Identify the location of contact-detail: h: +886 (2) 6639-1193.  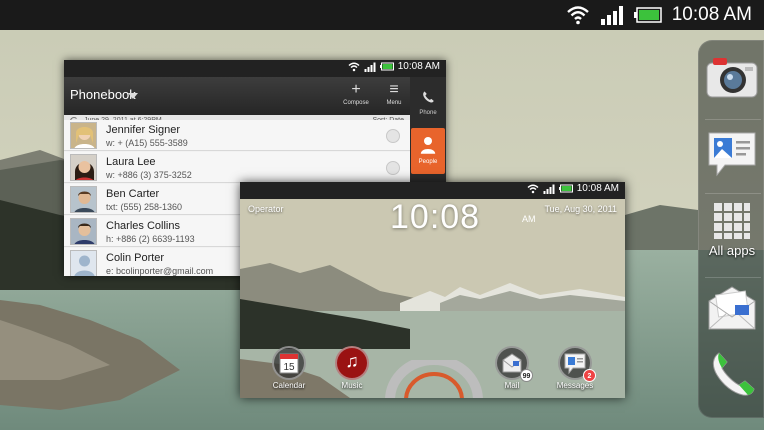
(150, 239).